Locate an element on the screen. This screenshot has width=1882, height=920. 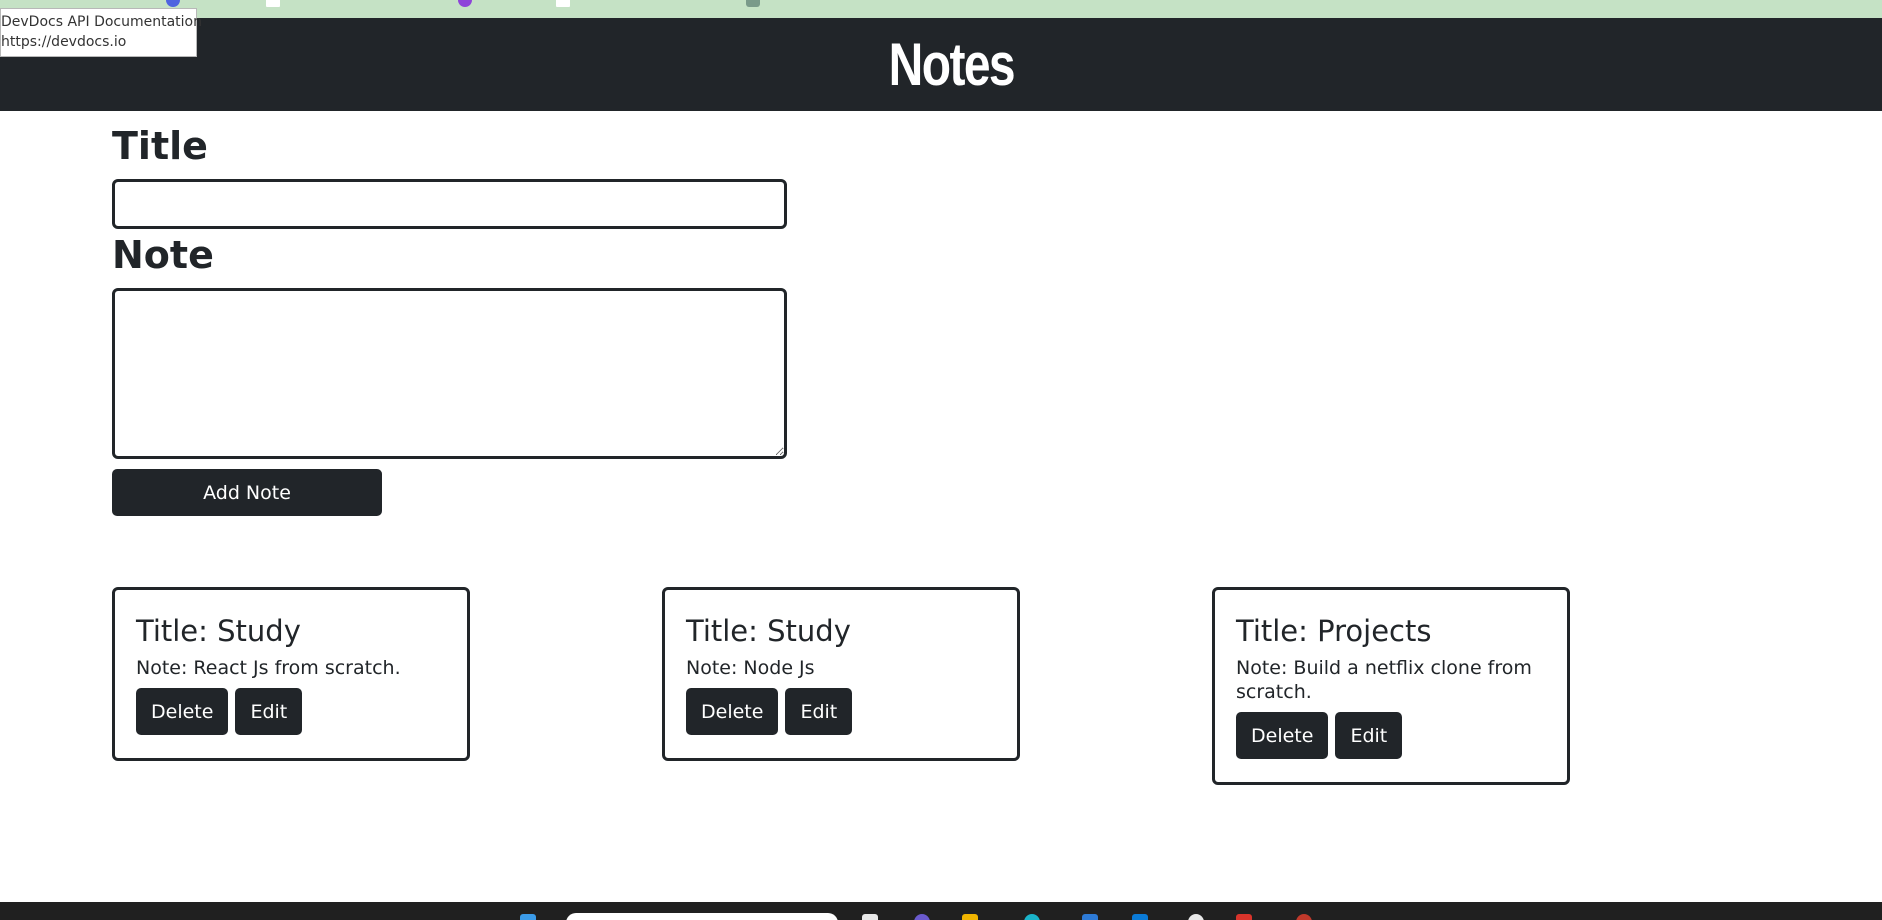
vscode-icon is located at coordinates (1140, 917).